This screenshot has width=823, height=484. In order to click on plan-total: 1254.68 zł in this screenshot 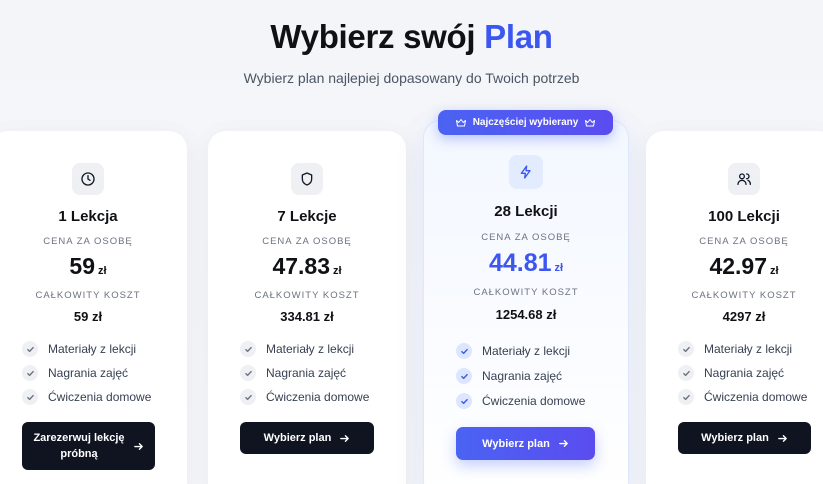, I will do `click(526, 314)`.